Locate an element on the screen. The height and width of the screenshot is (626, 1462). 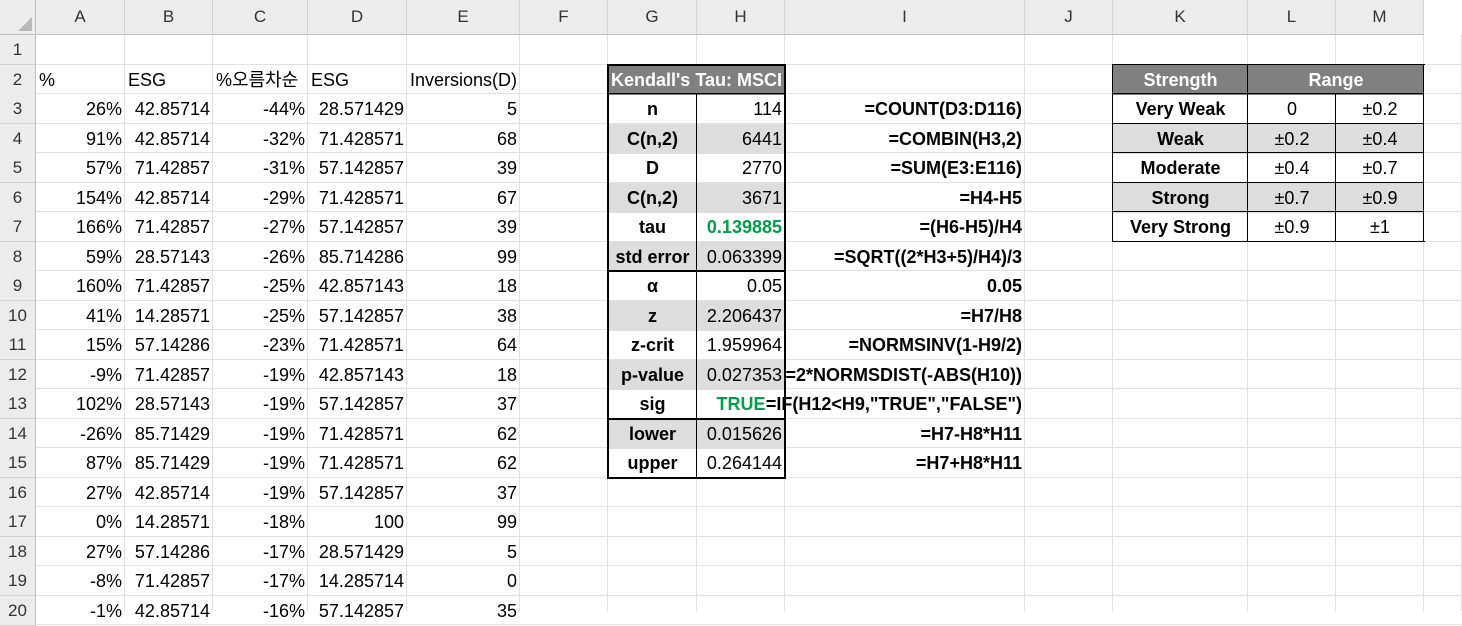
kendall-label: C(n,2) is located at coordinates (652, 198).